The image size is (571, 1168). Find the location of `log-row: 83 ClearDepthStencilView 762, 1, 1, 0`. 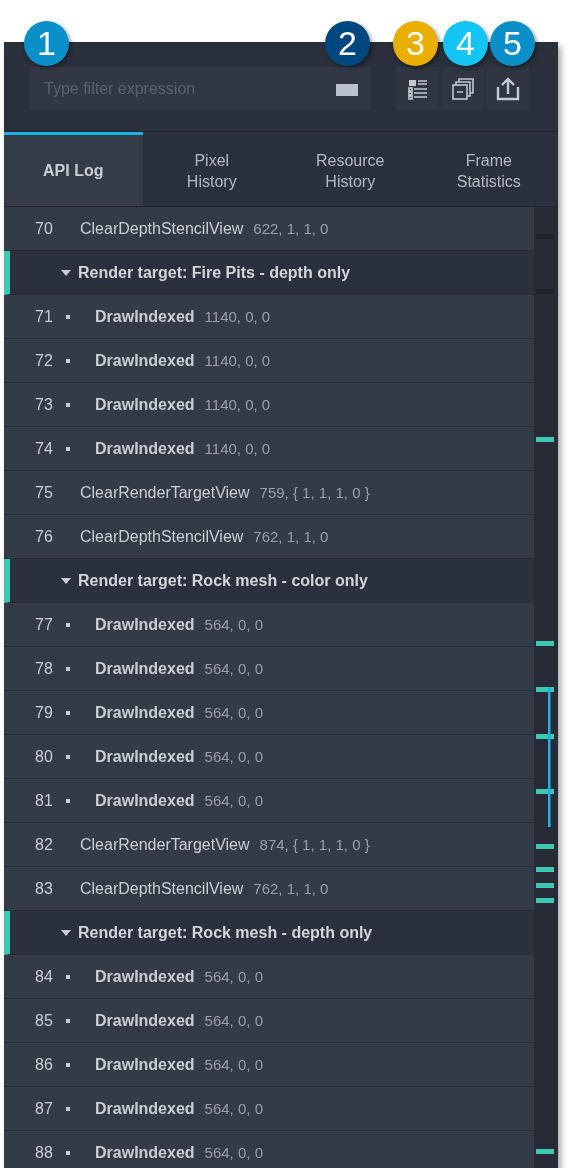

log-row: 83 ClearDepthStencilView 762, 1, 1, 0 is located at coordinates (269, 889).